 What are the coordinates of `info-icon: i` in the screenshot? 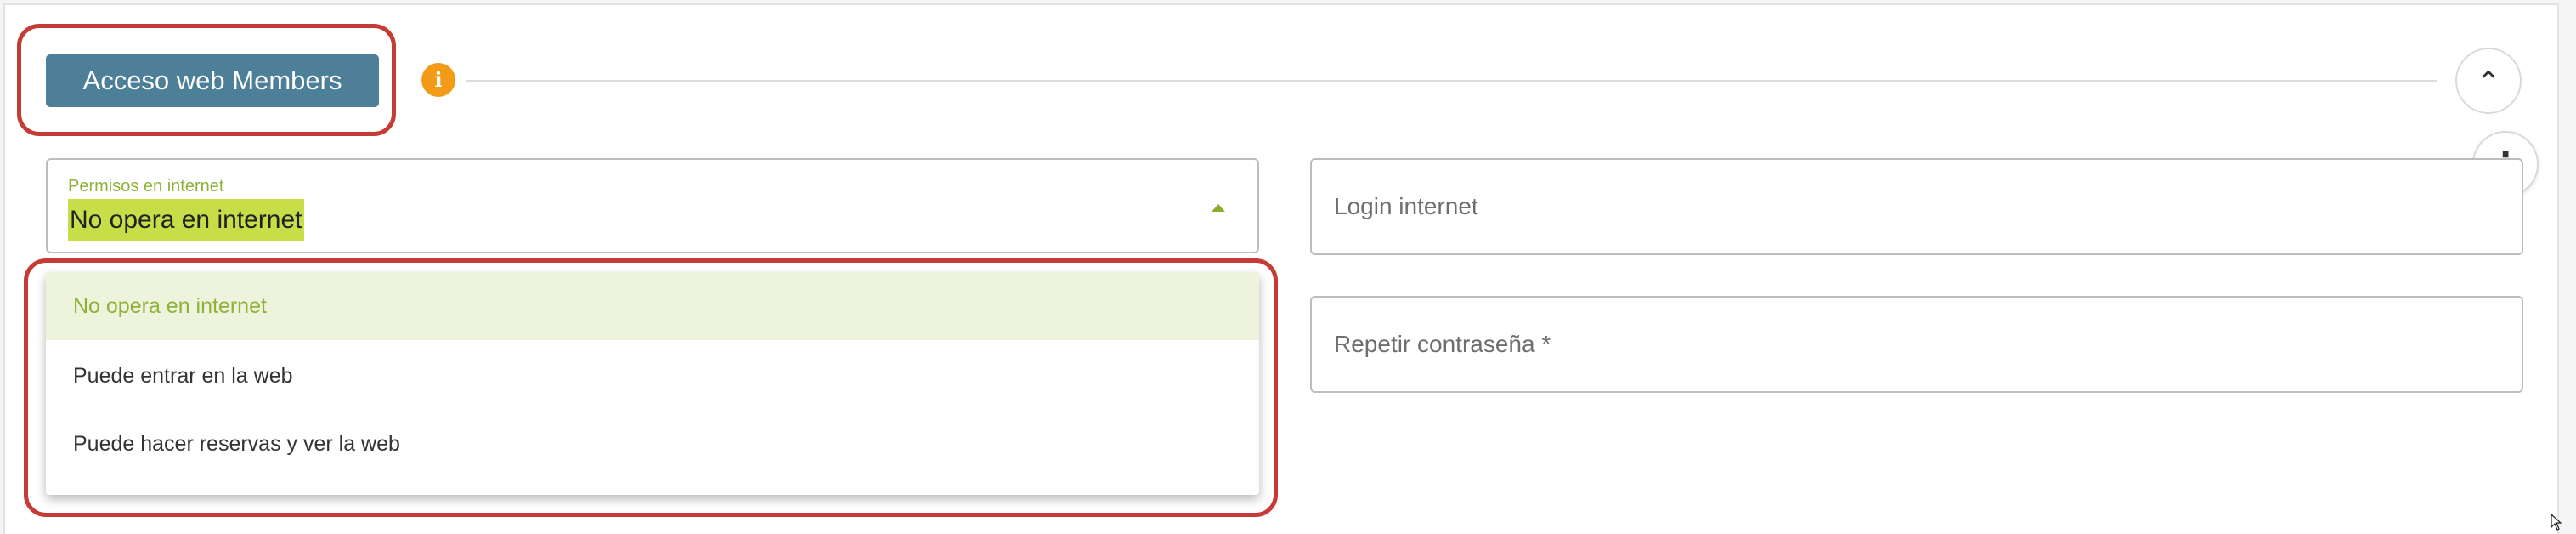 It's located at (438, 80).